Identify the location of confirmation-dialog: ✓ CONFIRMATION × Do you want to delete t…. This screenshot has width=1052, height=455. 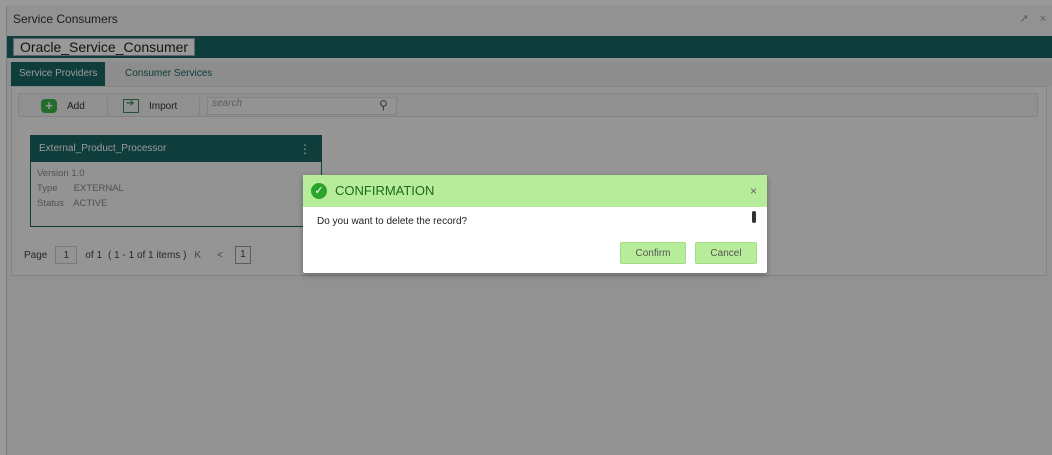
(535, 224).